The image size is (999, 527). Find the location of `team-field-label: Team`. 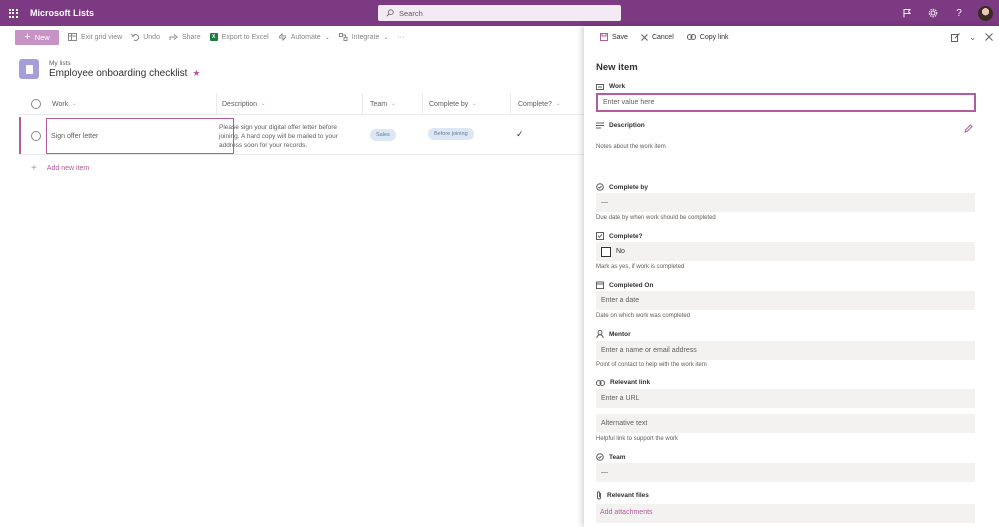

team-field-label: Team is located at coordinates (611, 457).